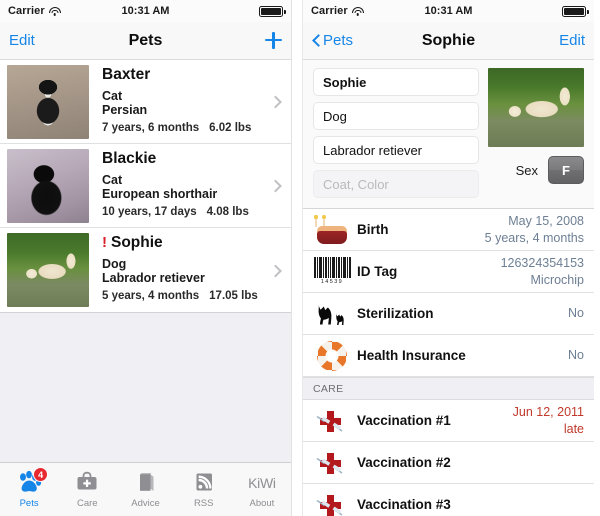 Image resolution: width=600 pixels, height=516 pixels. I want to click on row-label: Birth, so click(373, 229).